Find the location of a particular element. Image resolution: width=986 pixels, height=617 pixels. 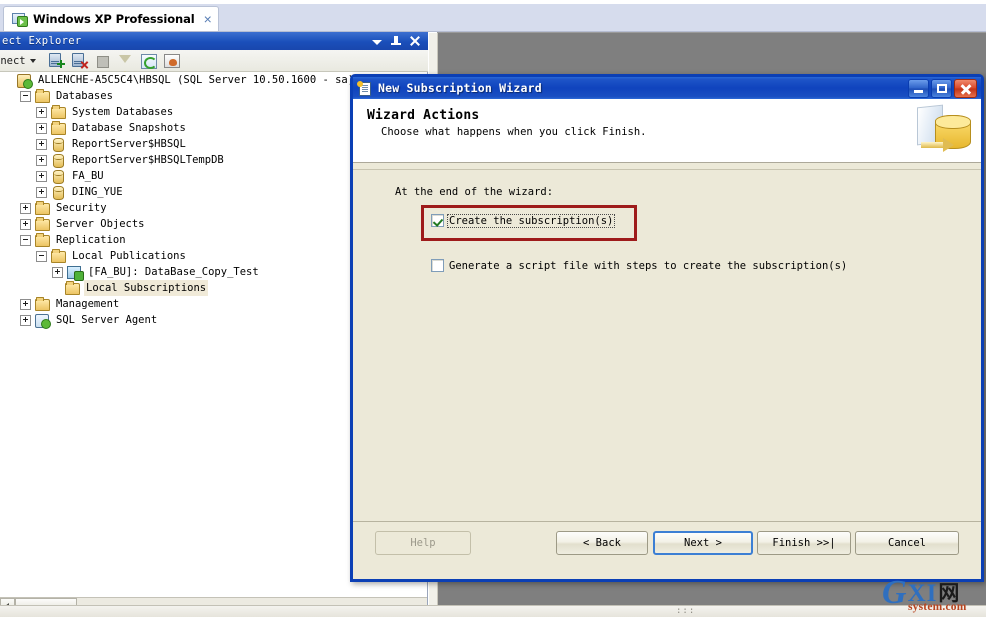

banner-heading: Wizard Actions is located at coordinates (423, 115).